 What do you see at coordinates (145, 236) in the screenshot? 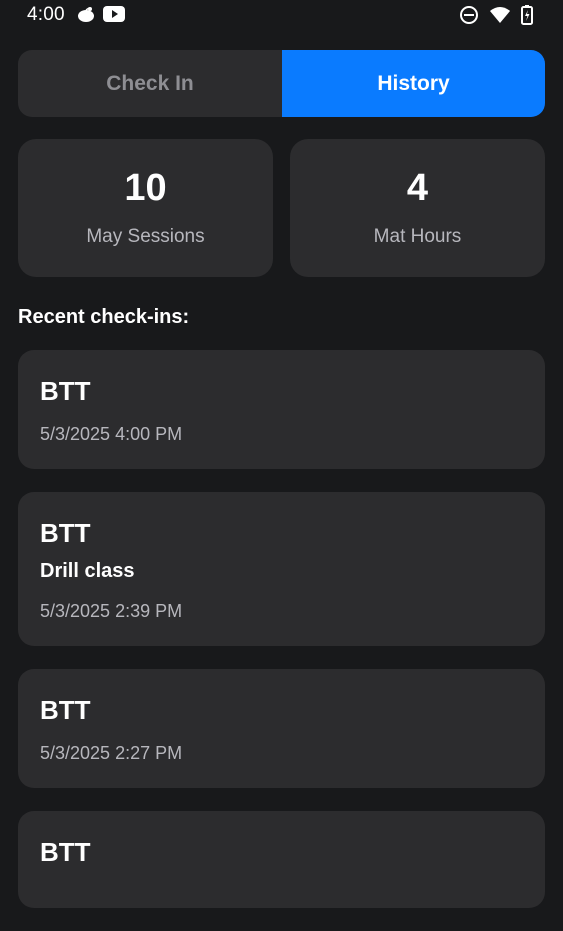
I see `stat-label: May Sessions` at bounding box center [145, 236].